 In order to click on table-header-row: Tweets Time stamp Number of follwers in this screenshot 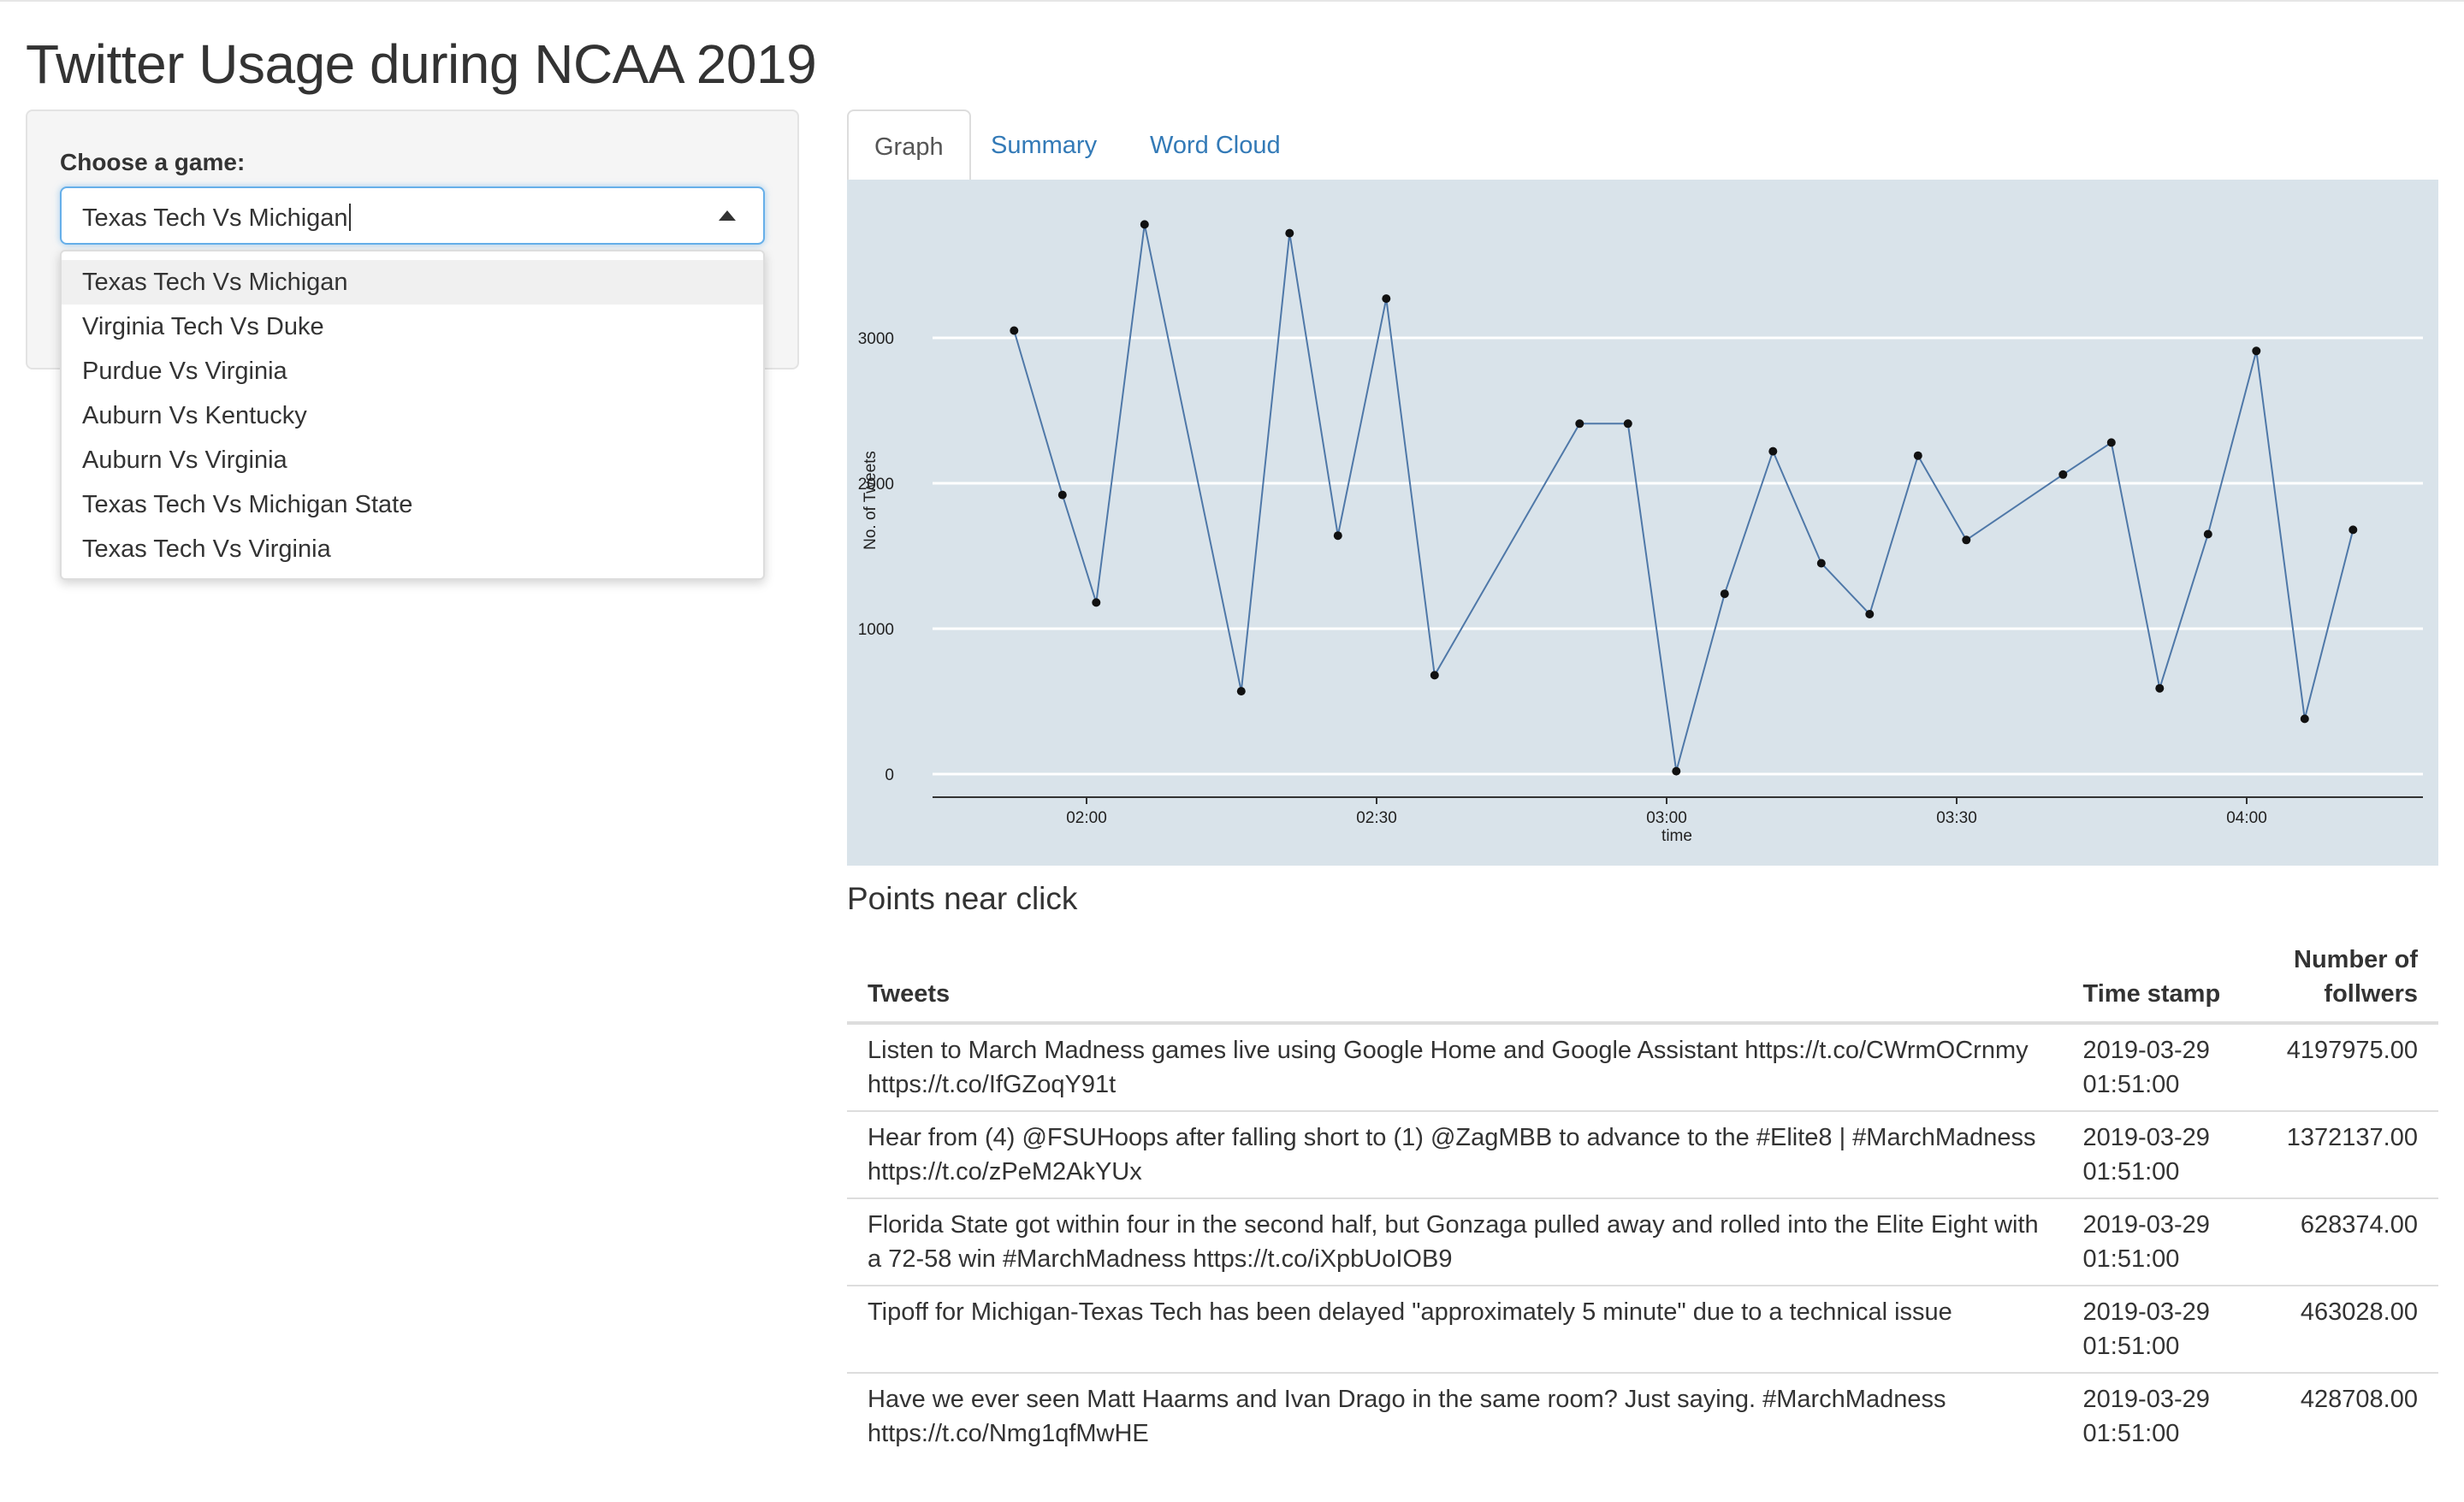, I will do `click(1642, 980)`.